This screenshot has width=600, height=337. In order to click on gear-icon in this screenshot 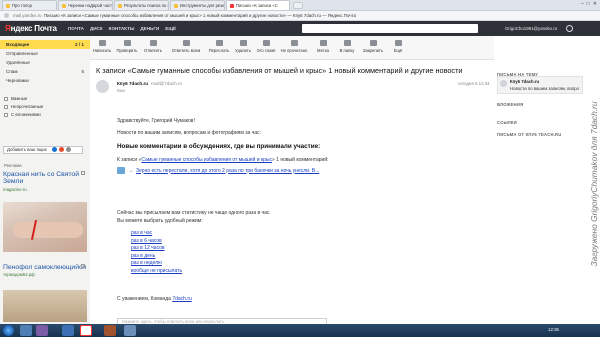, I will do `click(569, 28)`.